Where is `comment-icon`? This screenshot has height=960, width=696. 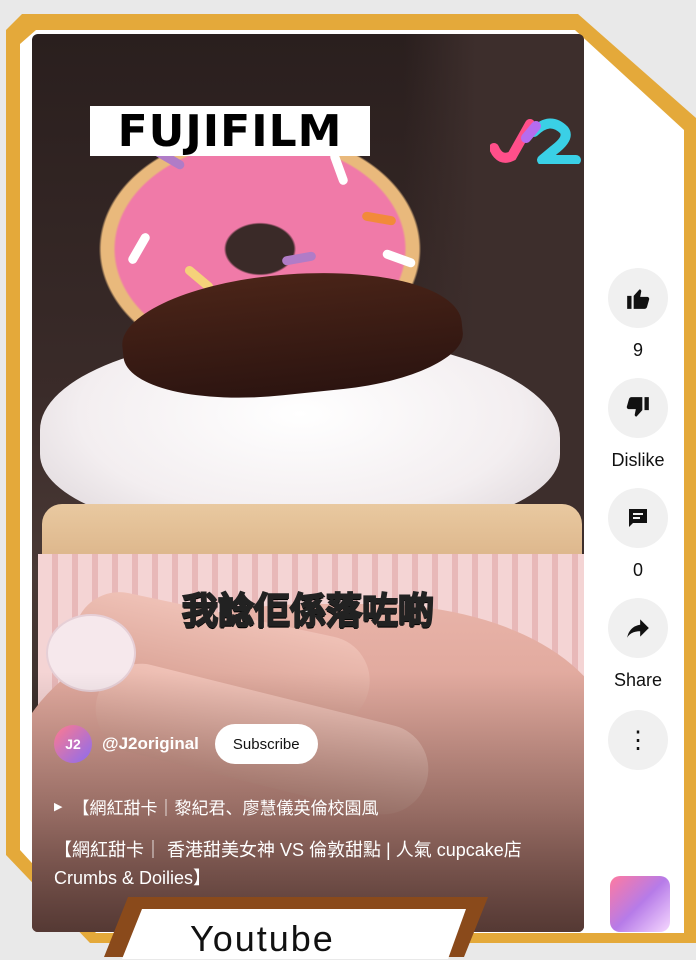 comment-icon is located at coordinates (638, 518).